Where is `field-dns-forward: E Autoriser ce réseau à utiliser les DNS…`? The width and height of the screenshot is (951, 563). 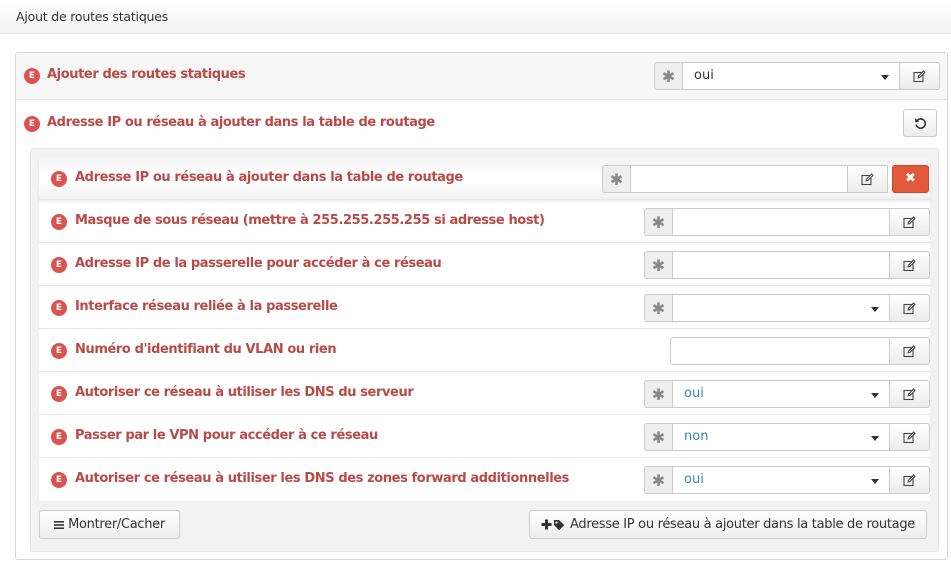
field-dns-forward: E Autoriser ce réseau à utiliser les DNS… is located at coordinates (484, 479).